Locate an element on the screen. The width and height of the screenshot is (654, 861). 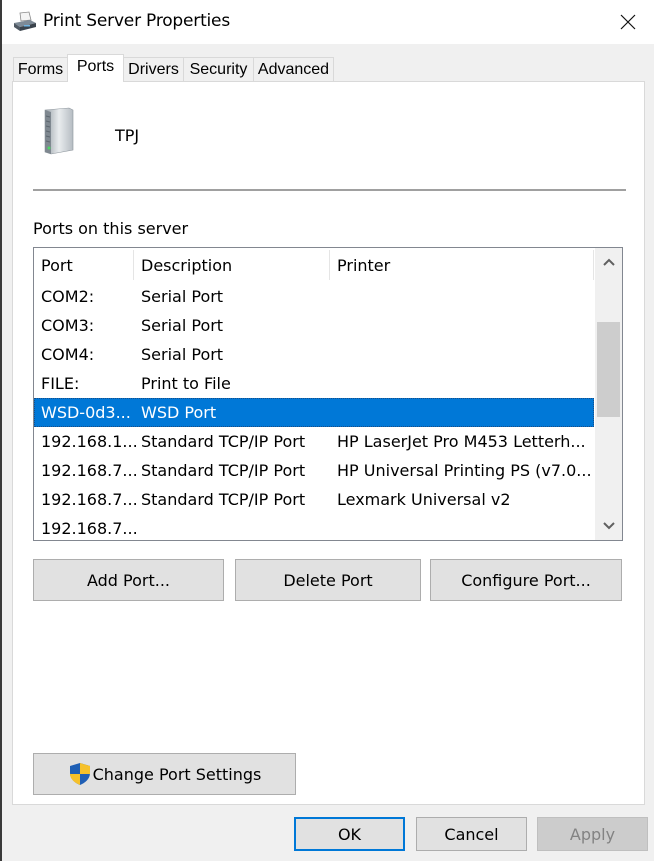
column-port-label: Port is located at coordinates (57, 265).